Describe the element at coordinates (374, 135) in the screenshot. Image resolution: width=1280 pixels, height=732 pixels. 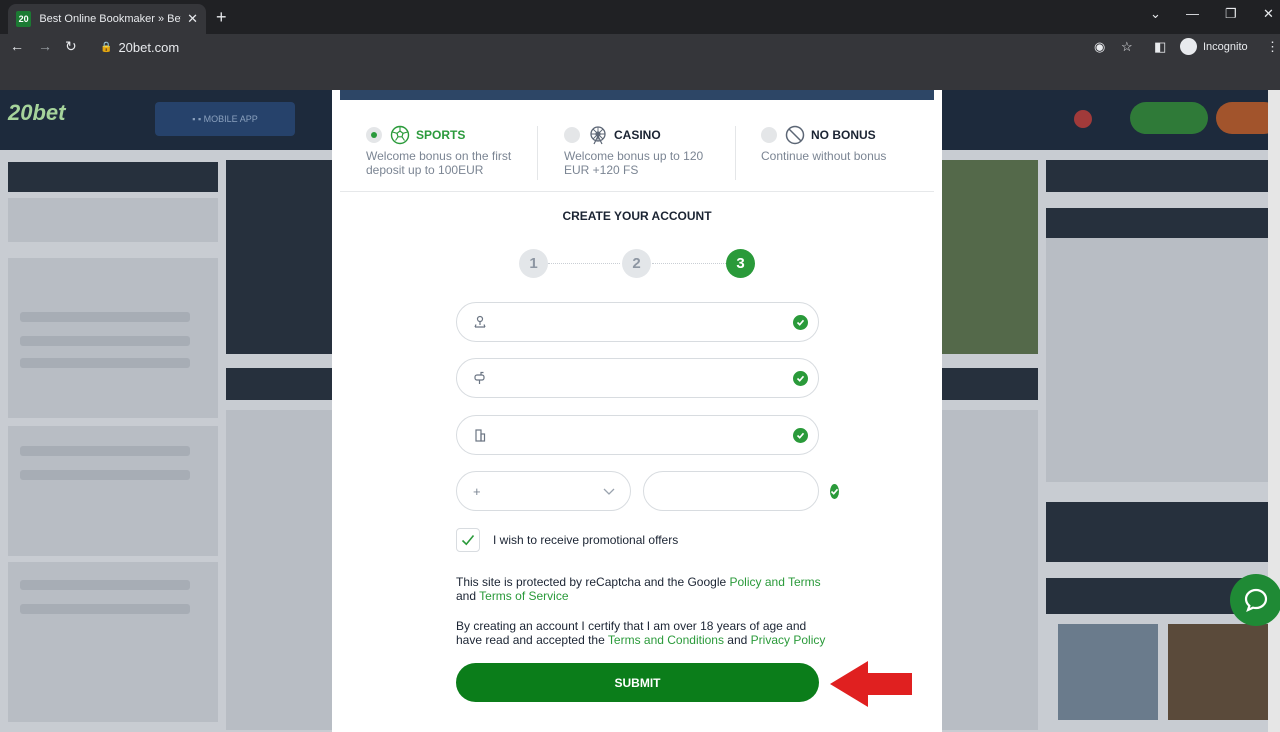
I see `sports-radio` at that location.